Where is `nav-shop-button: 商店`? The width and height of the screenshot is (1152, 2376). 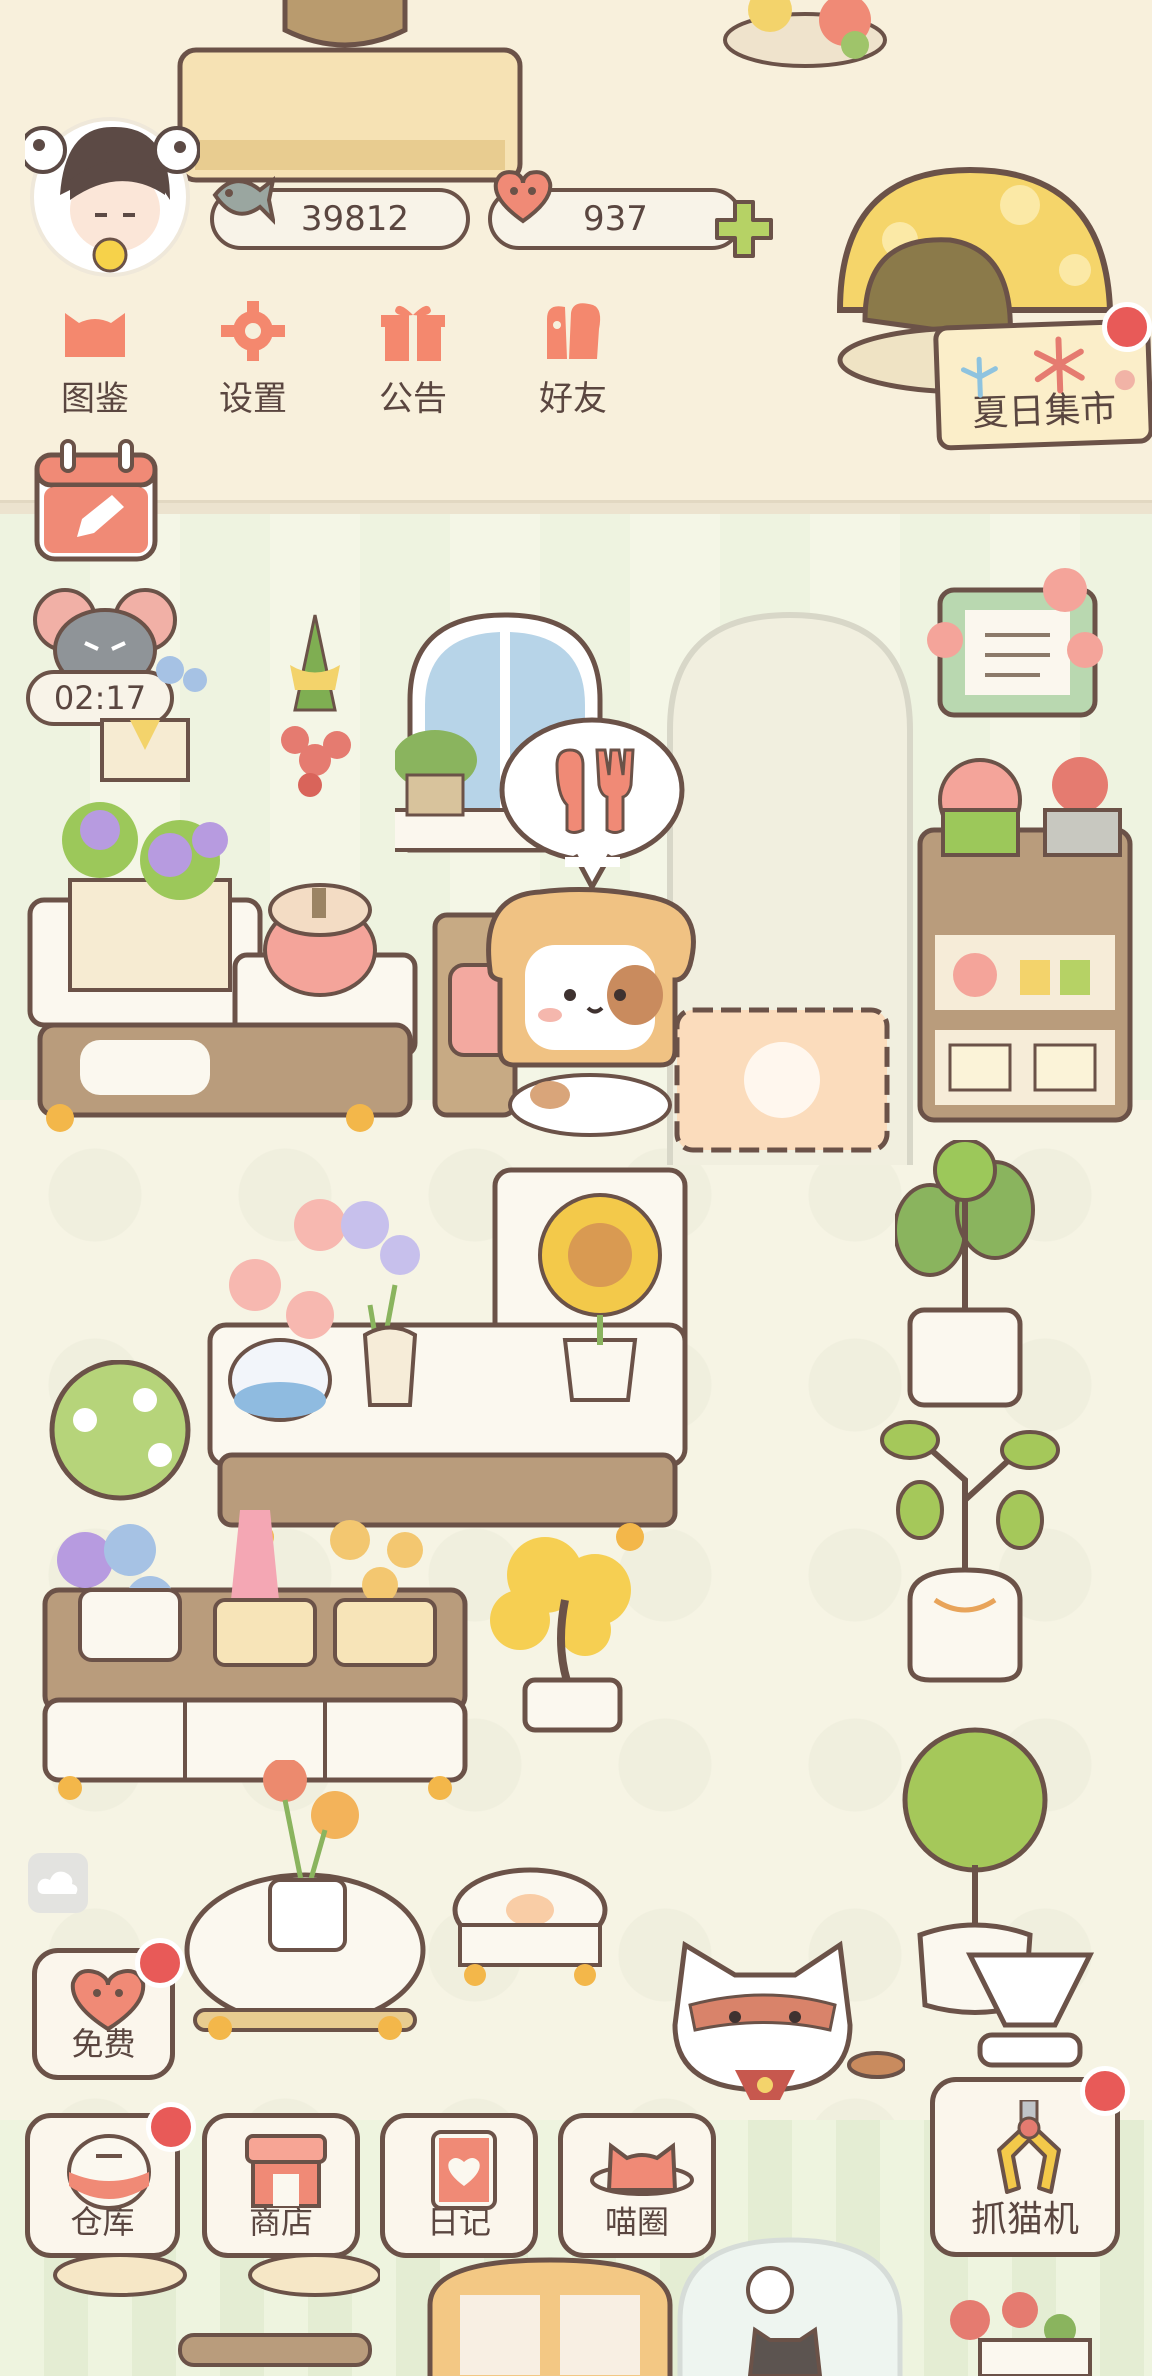
nav-shop-button: 商店 is located at coordinates (281, 2185).